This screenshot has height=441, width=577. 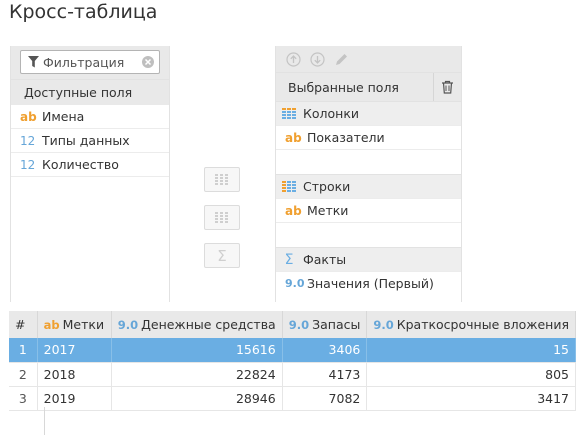 I want to click on edit-pencil-icon, so click(x=341, y=59).